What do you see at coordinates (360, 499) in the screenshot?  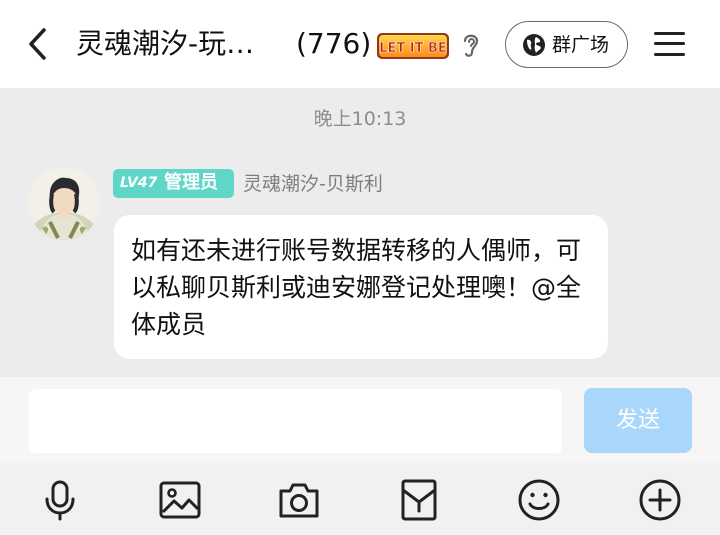 I see `bottom-toolbar` at bounding box center [360, 499].